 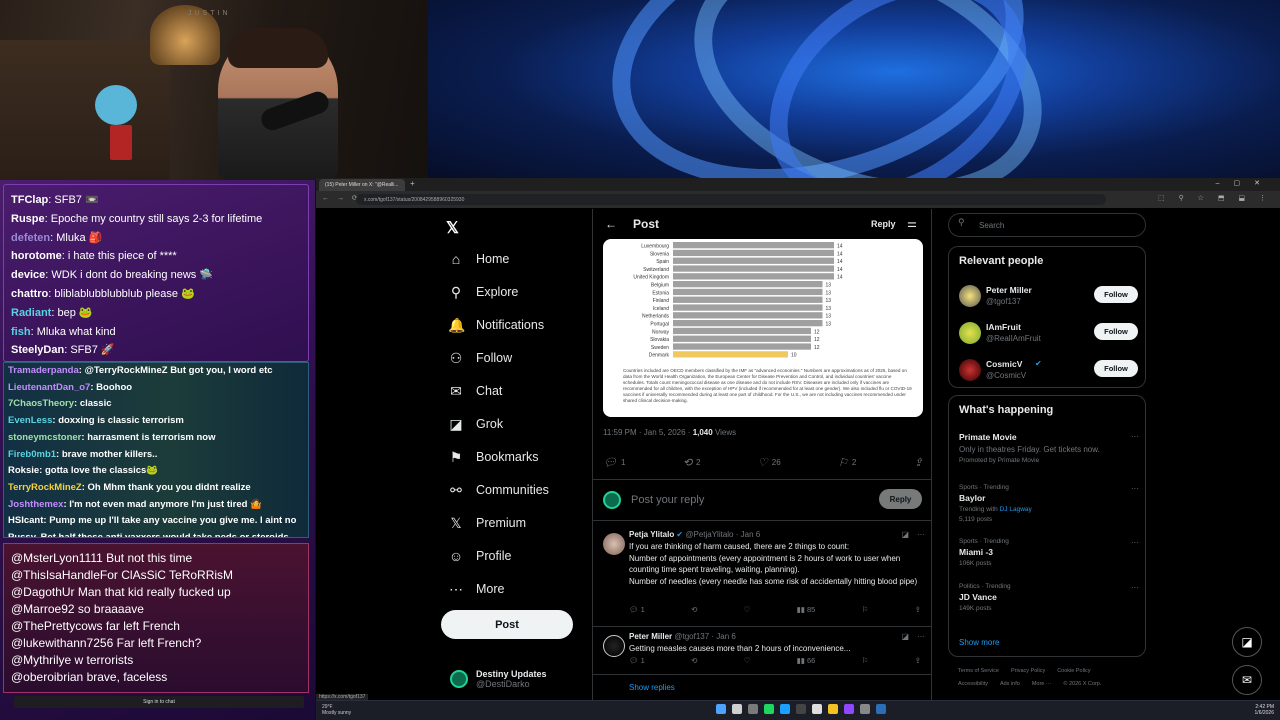 What do you see at coordinates (1049, 296) in the screenshot?
I see `relevant-person: Peter Miller @tgof137 Follow` at bounding box center [1049, 296].